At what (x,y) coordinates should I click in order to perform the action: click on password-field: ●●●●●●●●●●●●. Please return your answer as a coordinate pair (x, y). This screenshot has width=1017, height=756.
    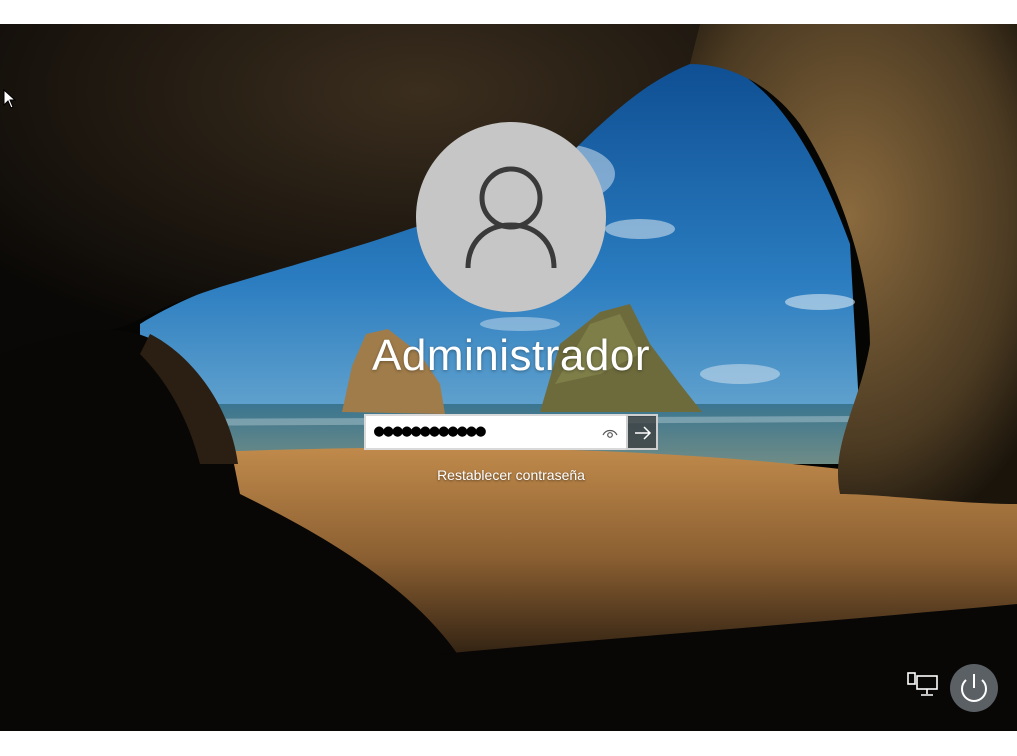
    Looking at the image, I should click on (495, 432).